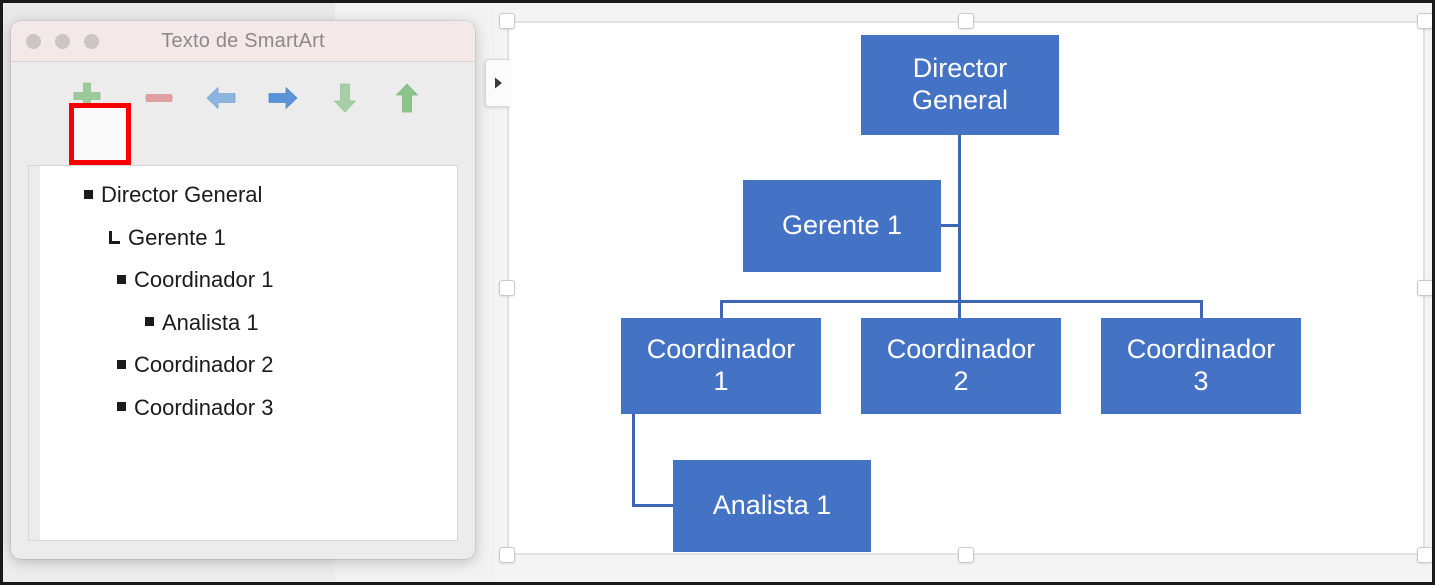  What do you see at coordinates (1201, 310) in the screenshot?
I see `connector-drop-coordinador3` at bounding box center [1201, 310].